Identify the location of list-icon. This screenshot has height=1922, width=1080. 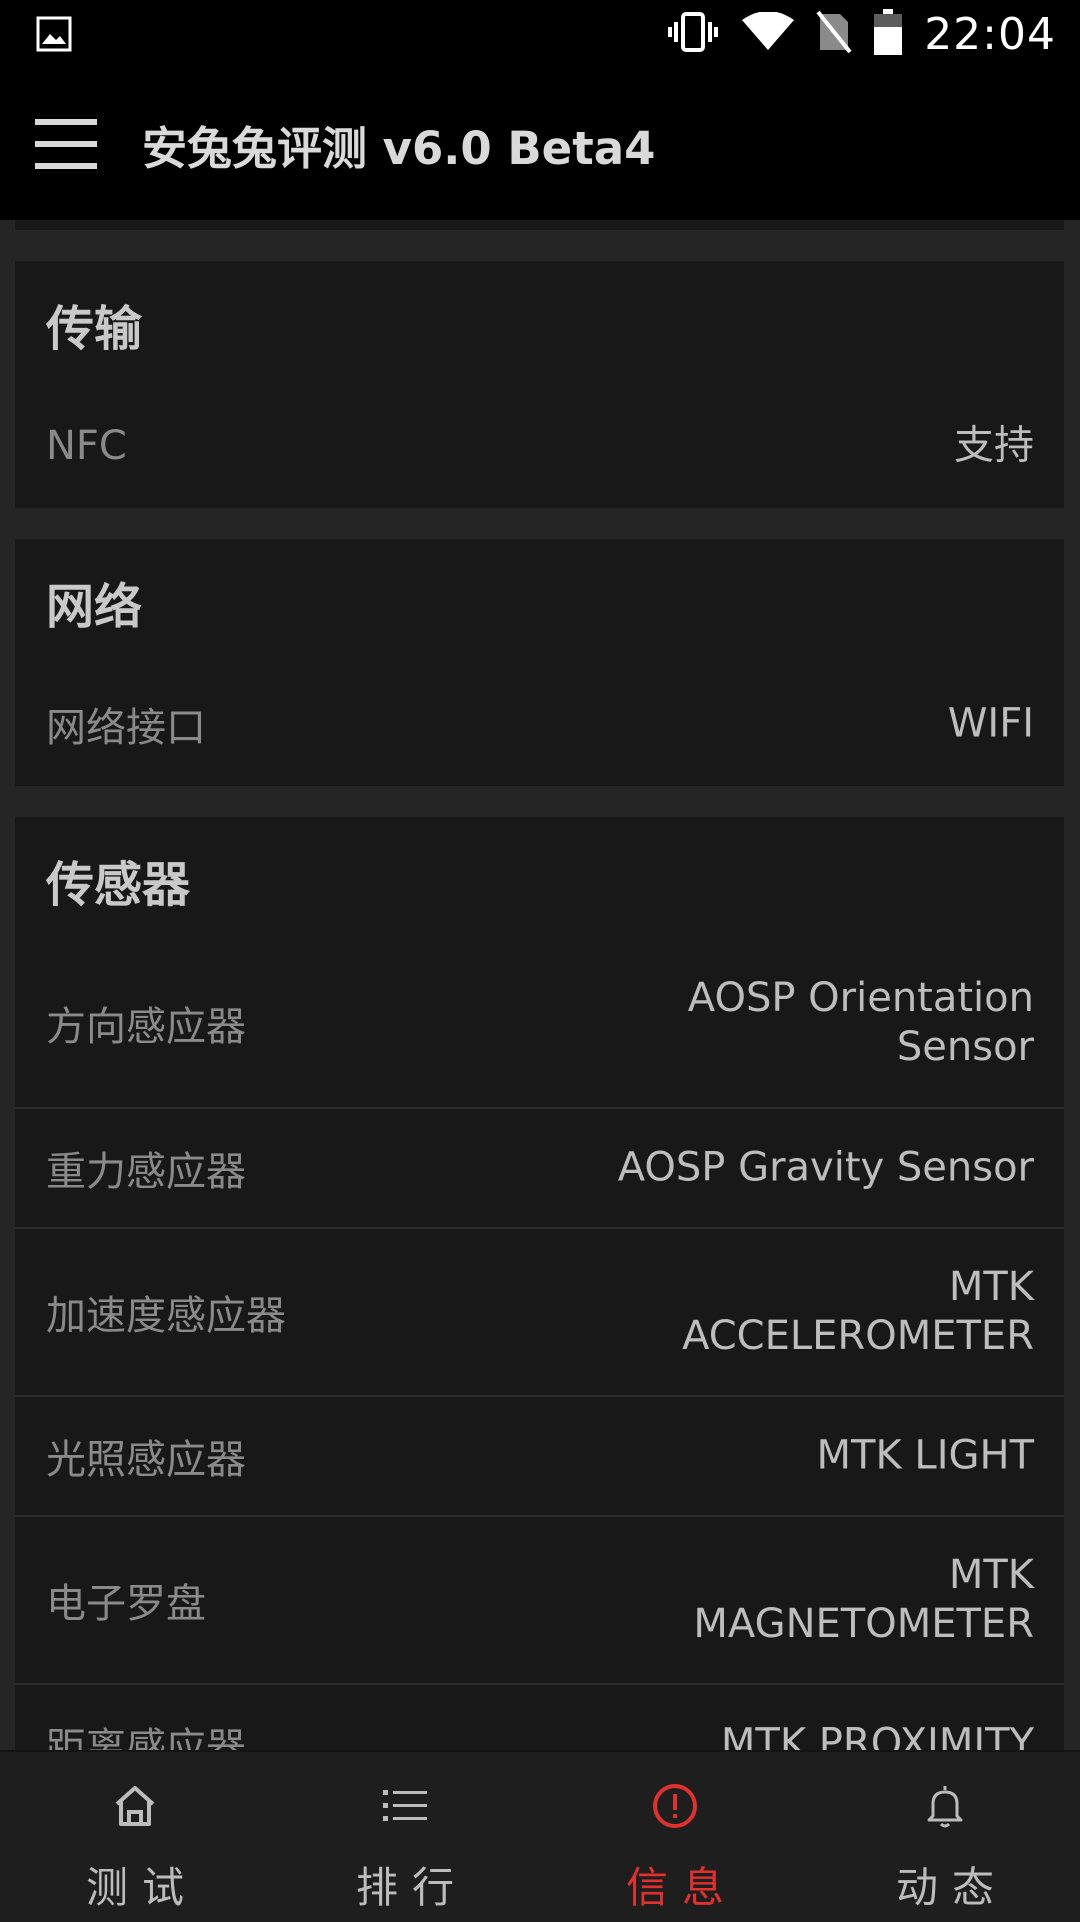
(405, 1808).